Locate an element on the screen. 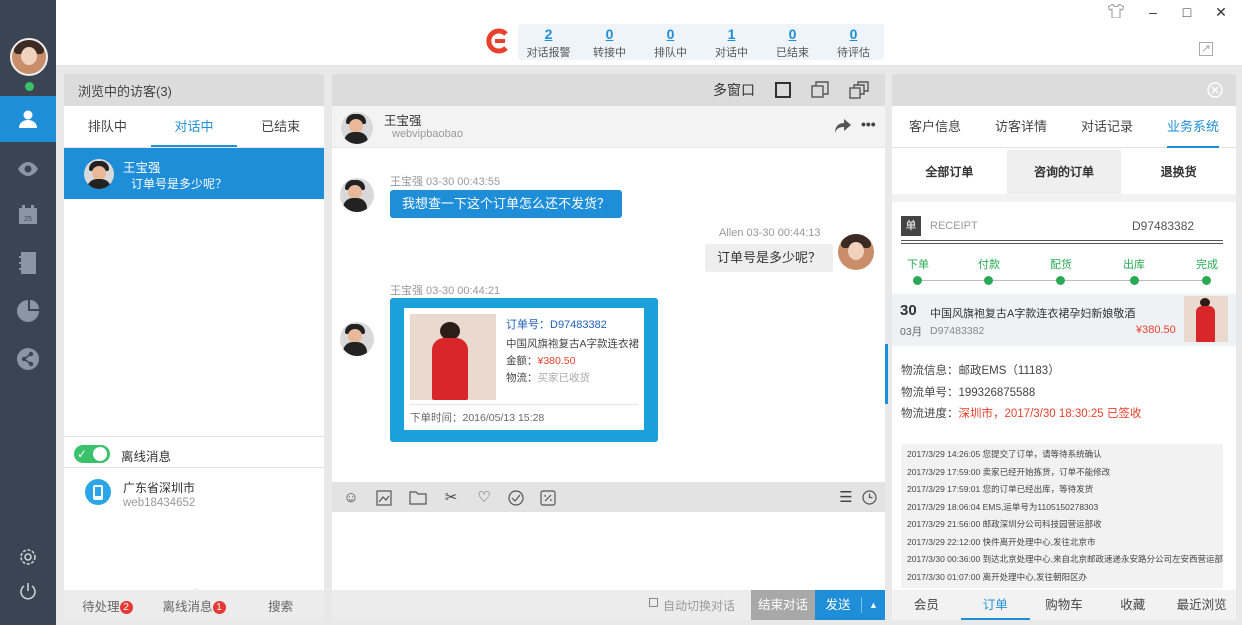 The height and width of the screenshot is (625, 1242). more-options-icon: ••• is located at coordinates (868, 124).